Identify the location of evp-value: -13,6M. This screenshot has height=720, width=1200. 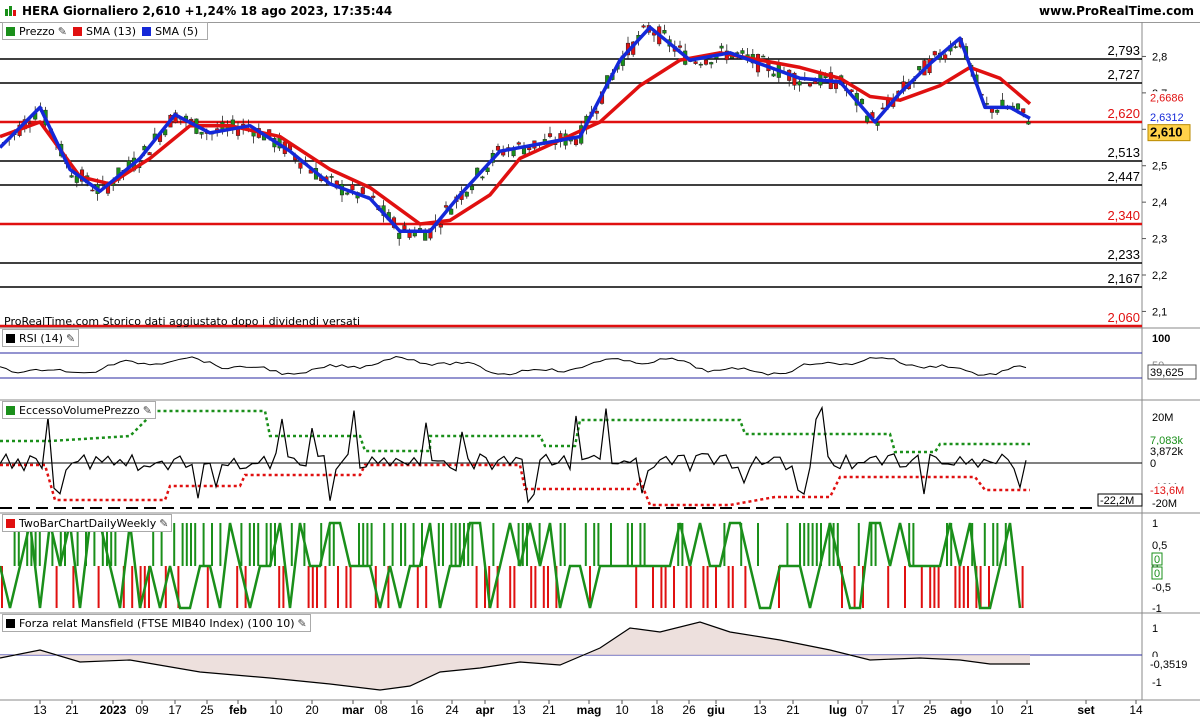
(1167, 491).